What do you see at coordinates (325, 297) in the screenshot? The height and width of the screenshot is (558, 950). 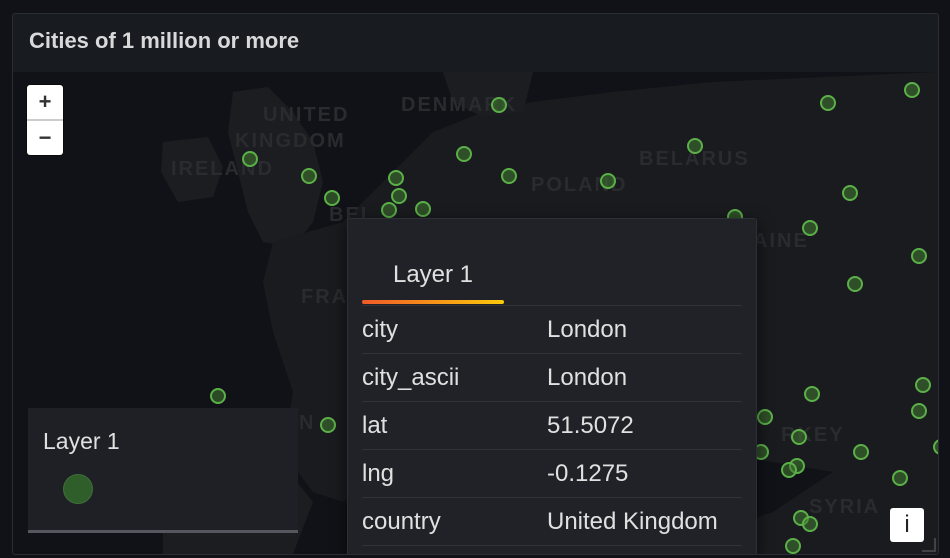 I see `map-label-fra: FRA` at bounding box center [325, 297].